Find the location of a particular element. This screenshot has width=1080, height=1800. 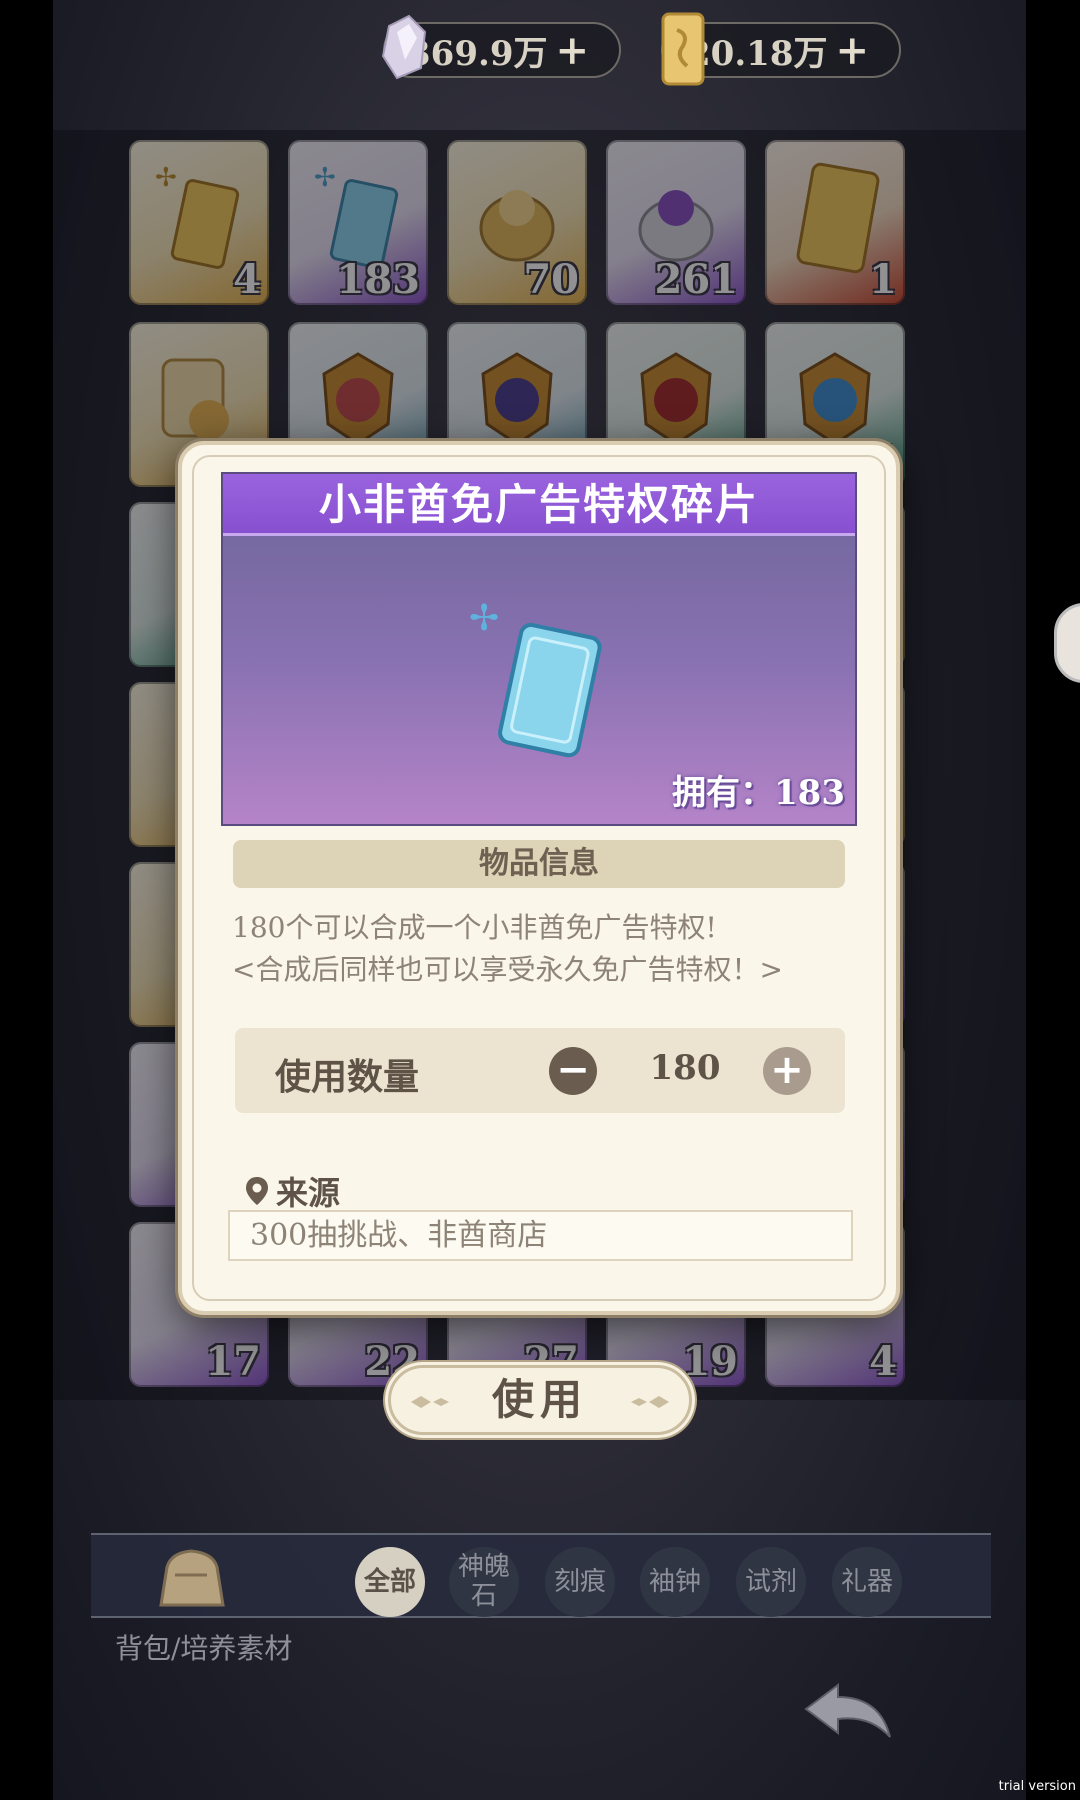

item-slot: ✢ 4 is located at coordinates (199, 222).